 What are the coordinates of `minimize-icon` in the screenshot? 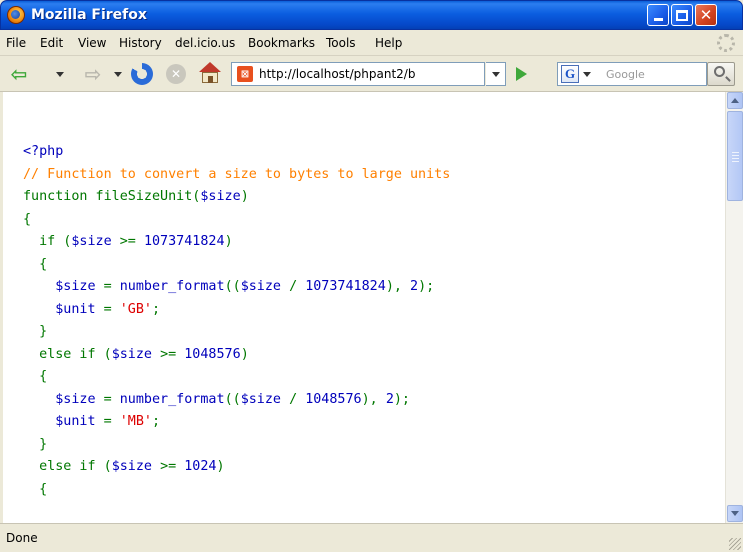 It's located at (658, 19).